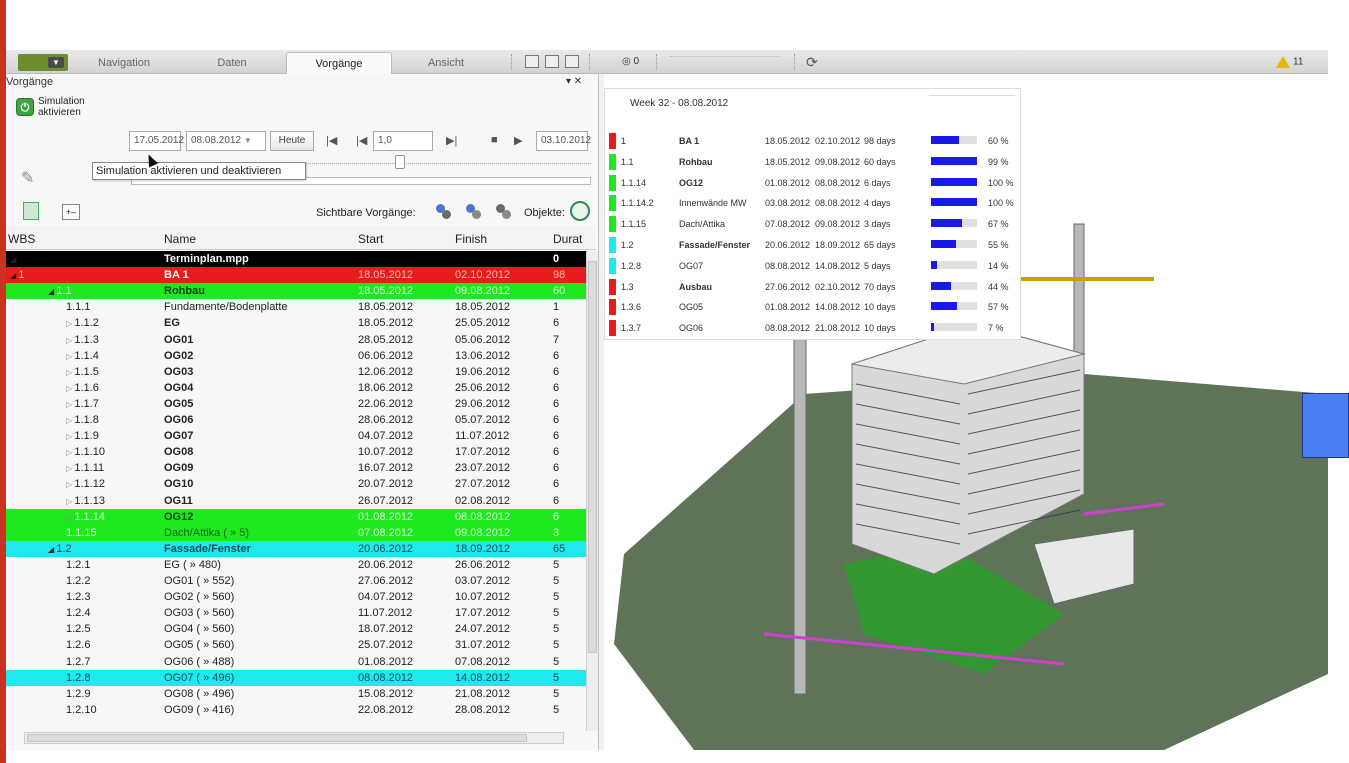 Image resolution: width=1349 pixels, height=763 pixels. Describe the element at coordinates (13, 259) in the screenshot. I see `expand-icon: ◢` at that location.